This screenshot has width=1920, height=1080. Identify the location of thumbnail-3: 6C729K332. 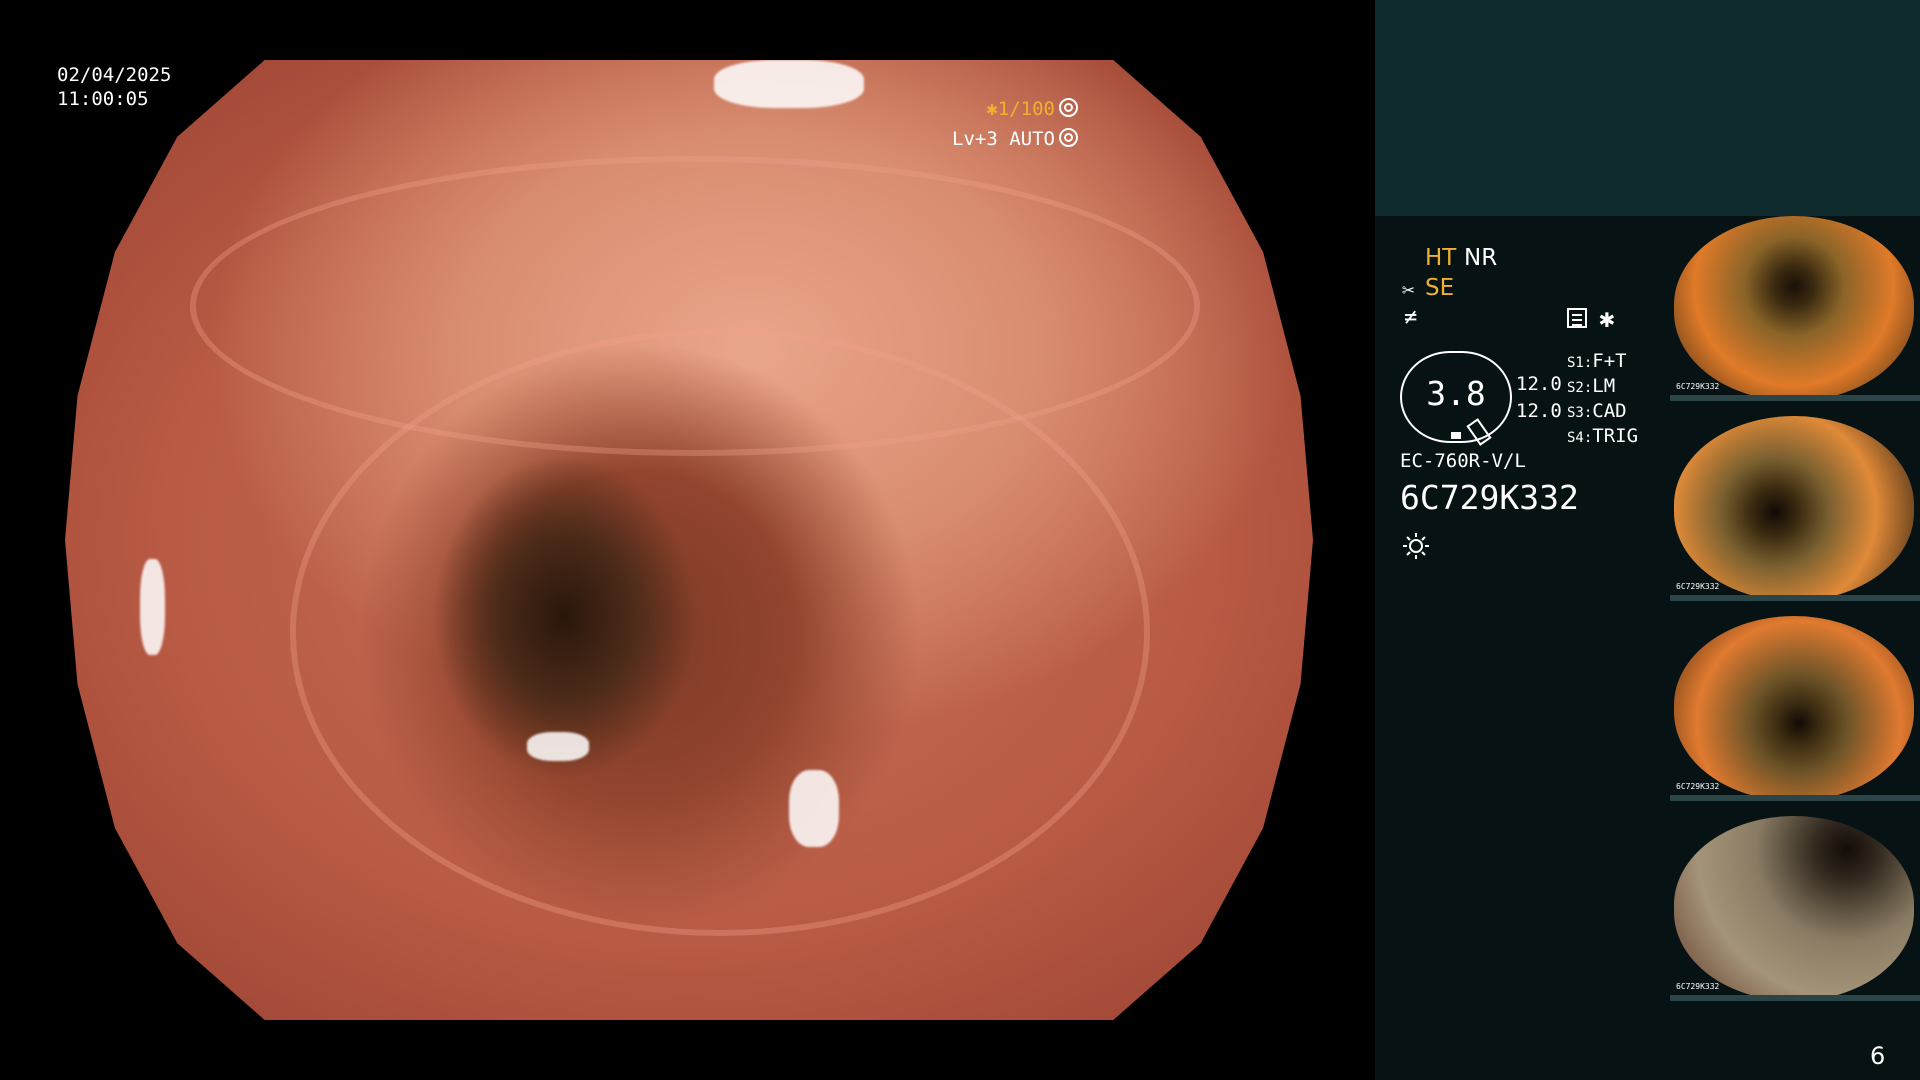
(1795, 708).